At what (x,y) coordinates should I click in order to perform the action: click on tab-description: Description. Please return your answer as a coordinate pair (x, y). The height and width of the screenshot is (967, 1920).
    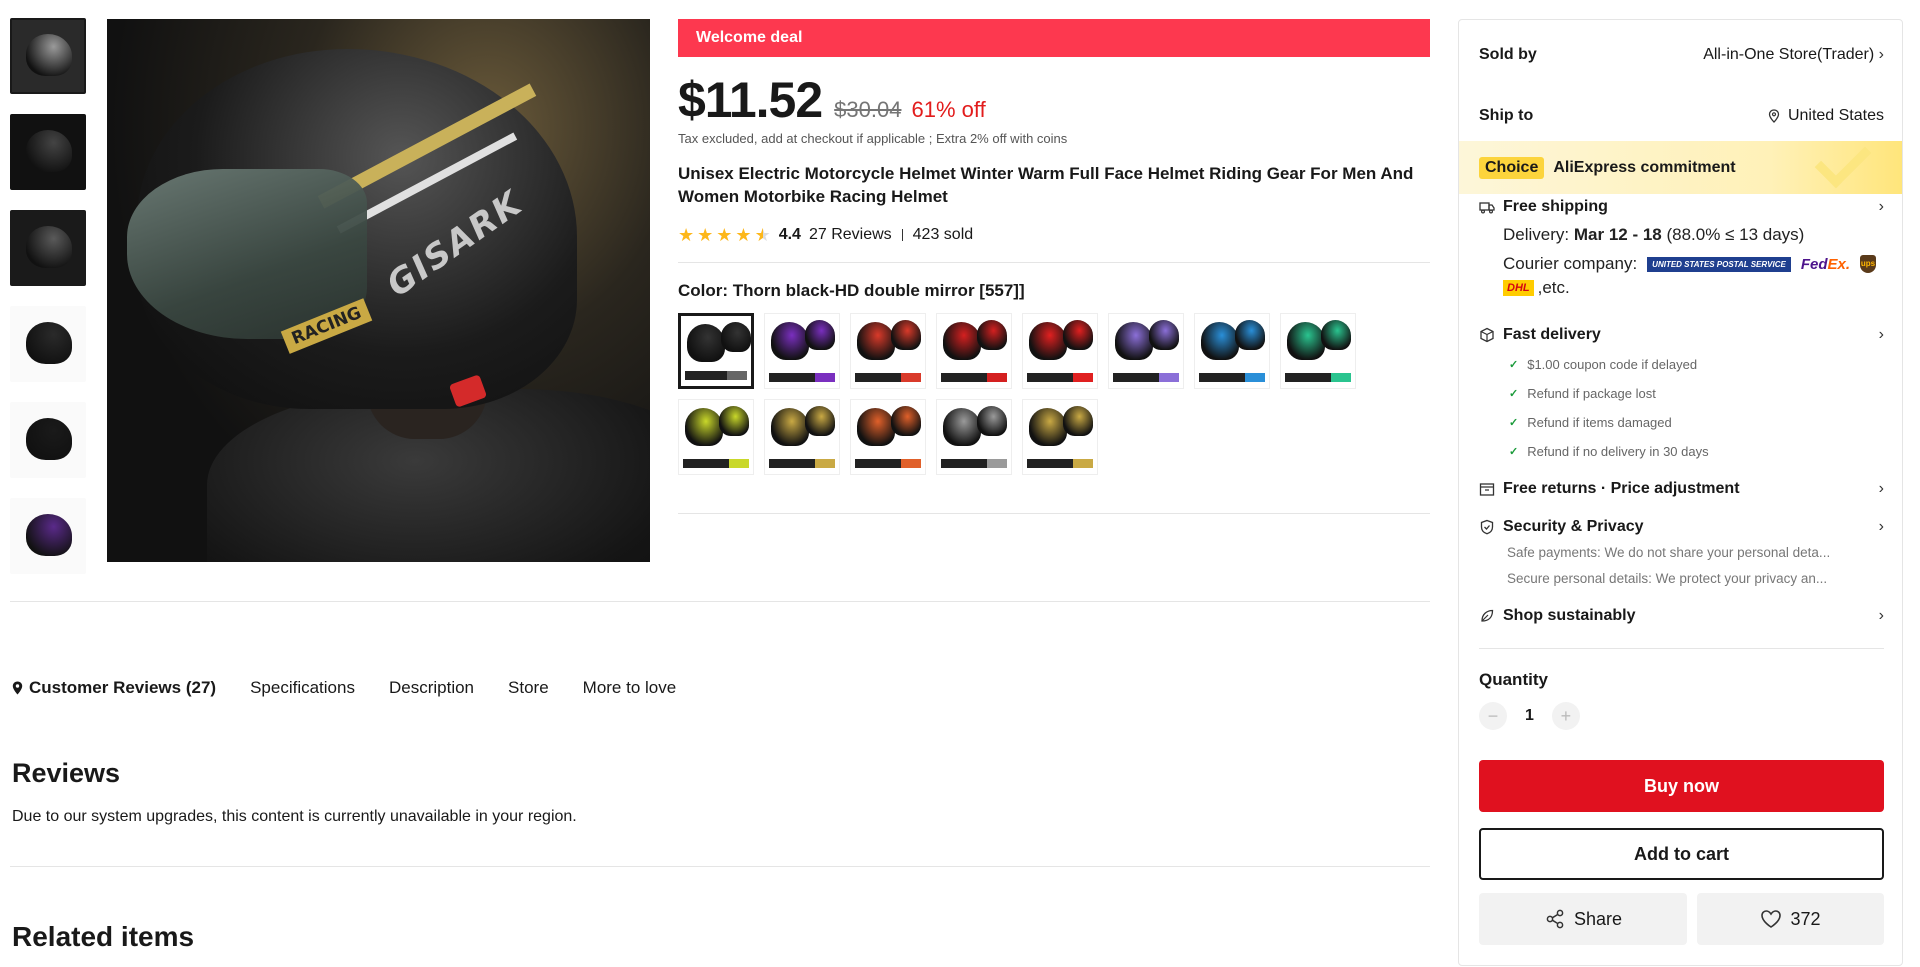
    Looking at the image, I should click on (431, 688).